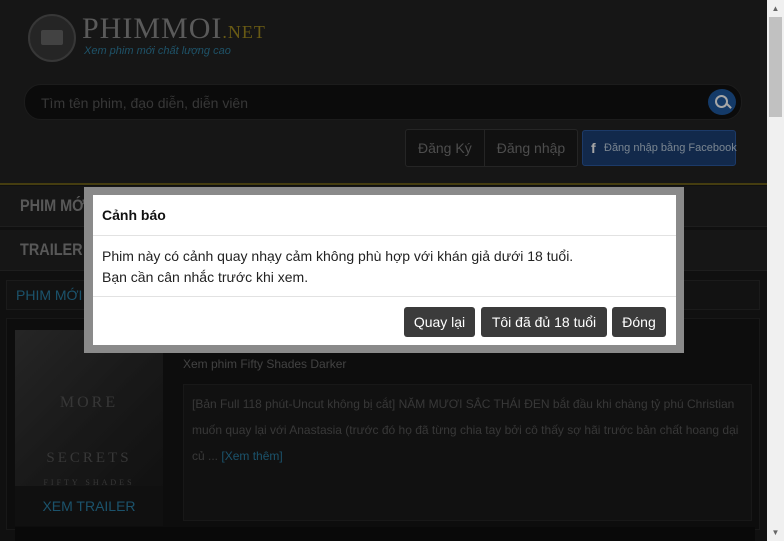 The width and height of the screenshot is (784, 541). I want to click on confirm-age-button: Tôi đã đủ 18 tuổi, so click(544, 322).